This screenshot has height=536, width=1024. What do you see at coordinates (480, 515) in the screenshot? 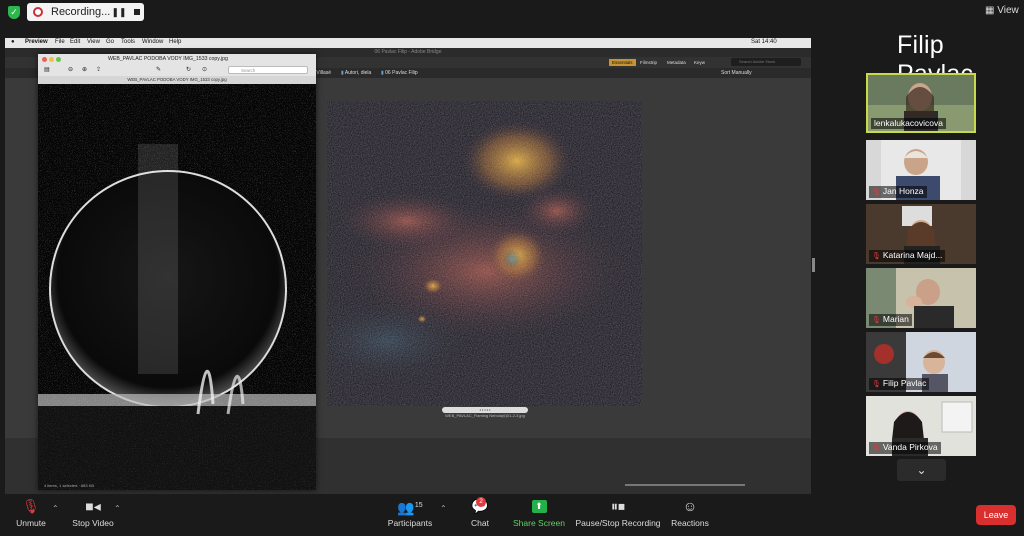
I see `chat-button: 💬 2 Chat` at bounding box center [480, 515].